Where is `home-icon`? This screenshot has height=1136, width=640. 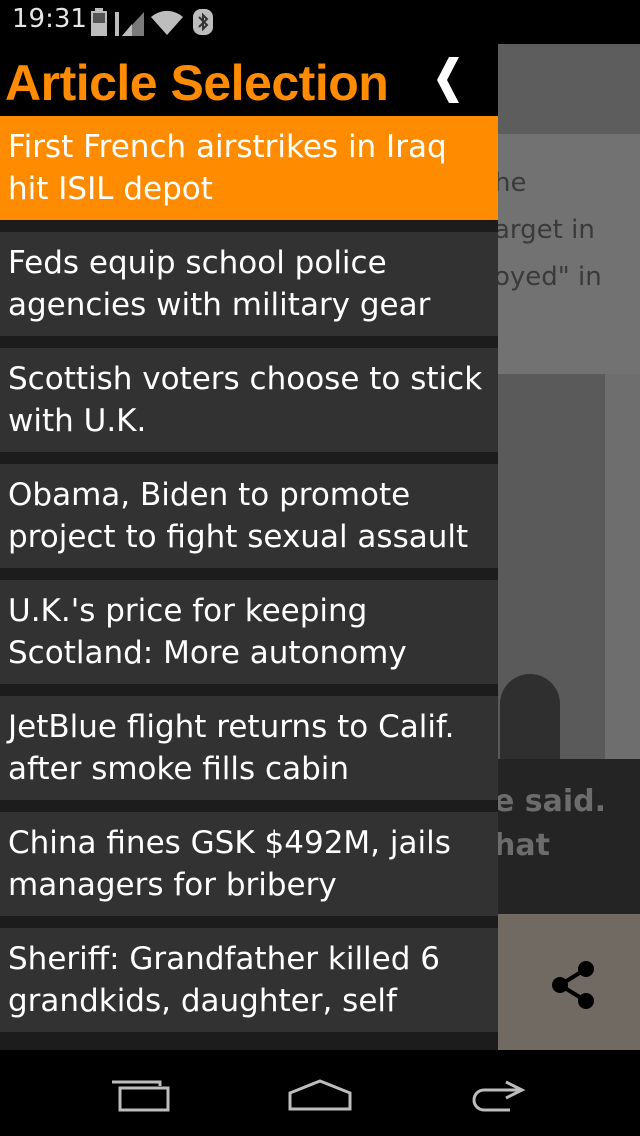
home-icon is located at coordinates (320, 1095).